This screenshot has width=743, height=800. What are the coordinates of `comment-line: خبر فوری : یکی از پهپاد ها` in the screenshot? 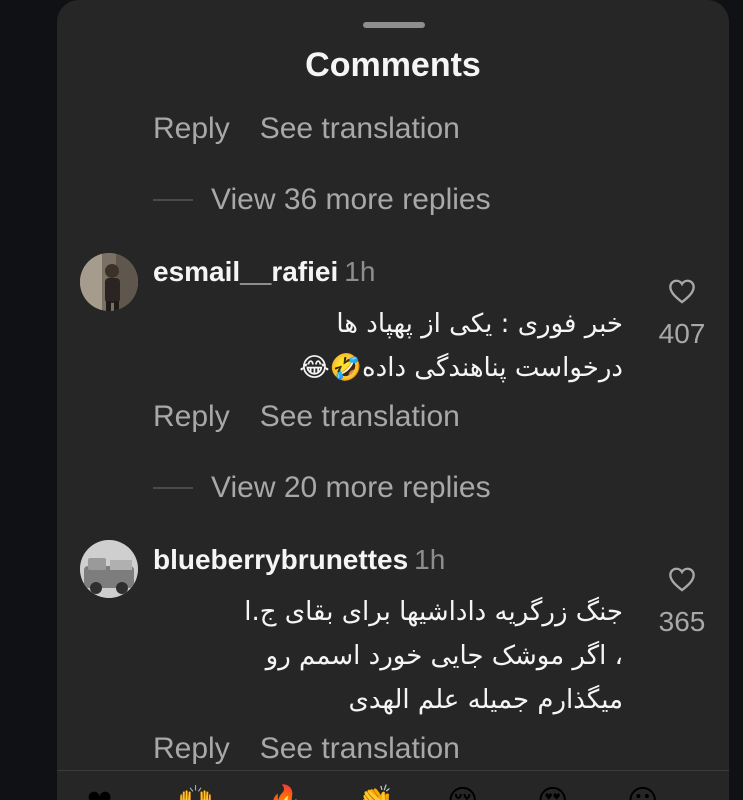 It's located at (479, 324).